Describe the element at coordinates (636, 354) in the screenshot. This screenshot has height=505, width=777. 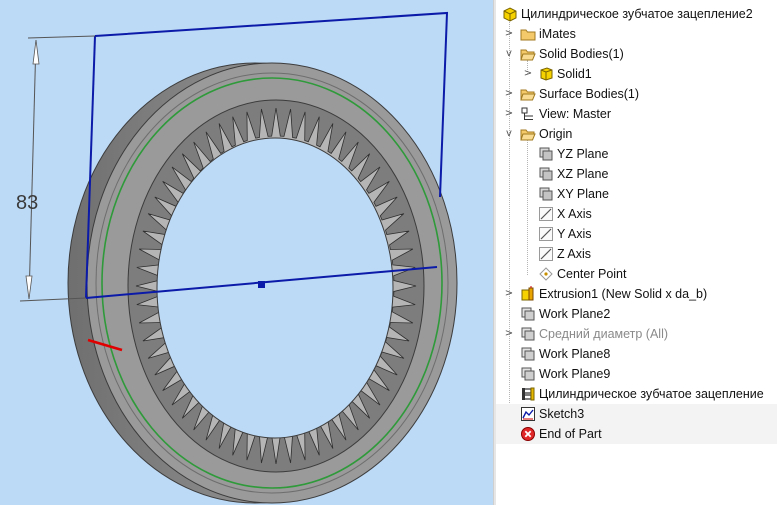
I see `browser-item: Work Plane8` at that location.